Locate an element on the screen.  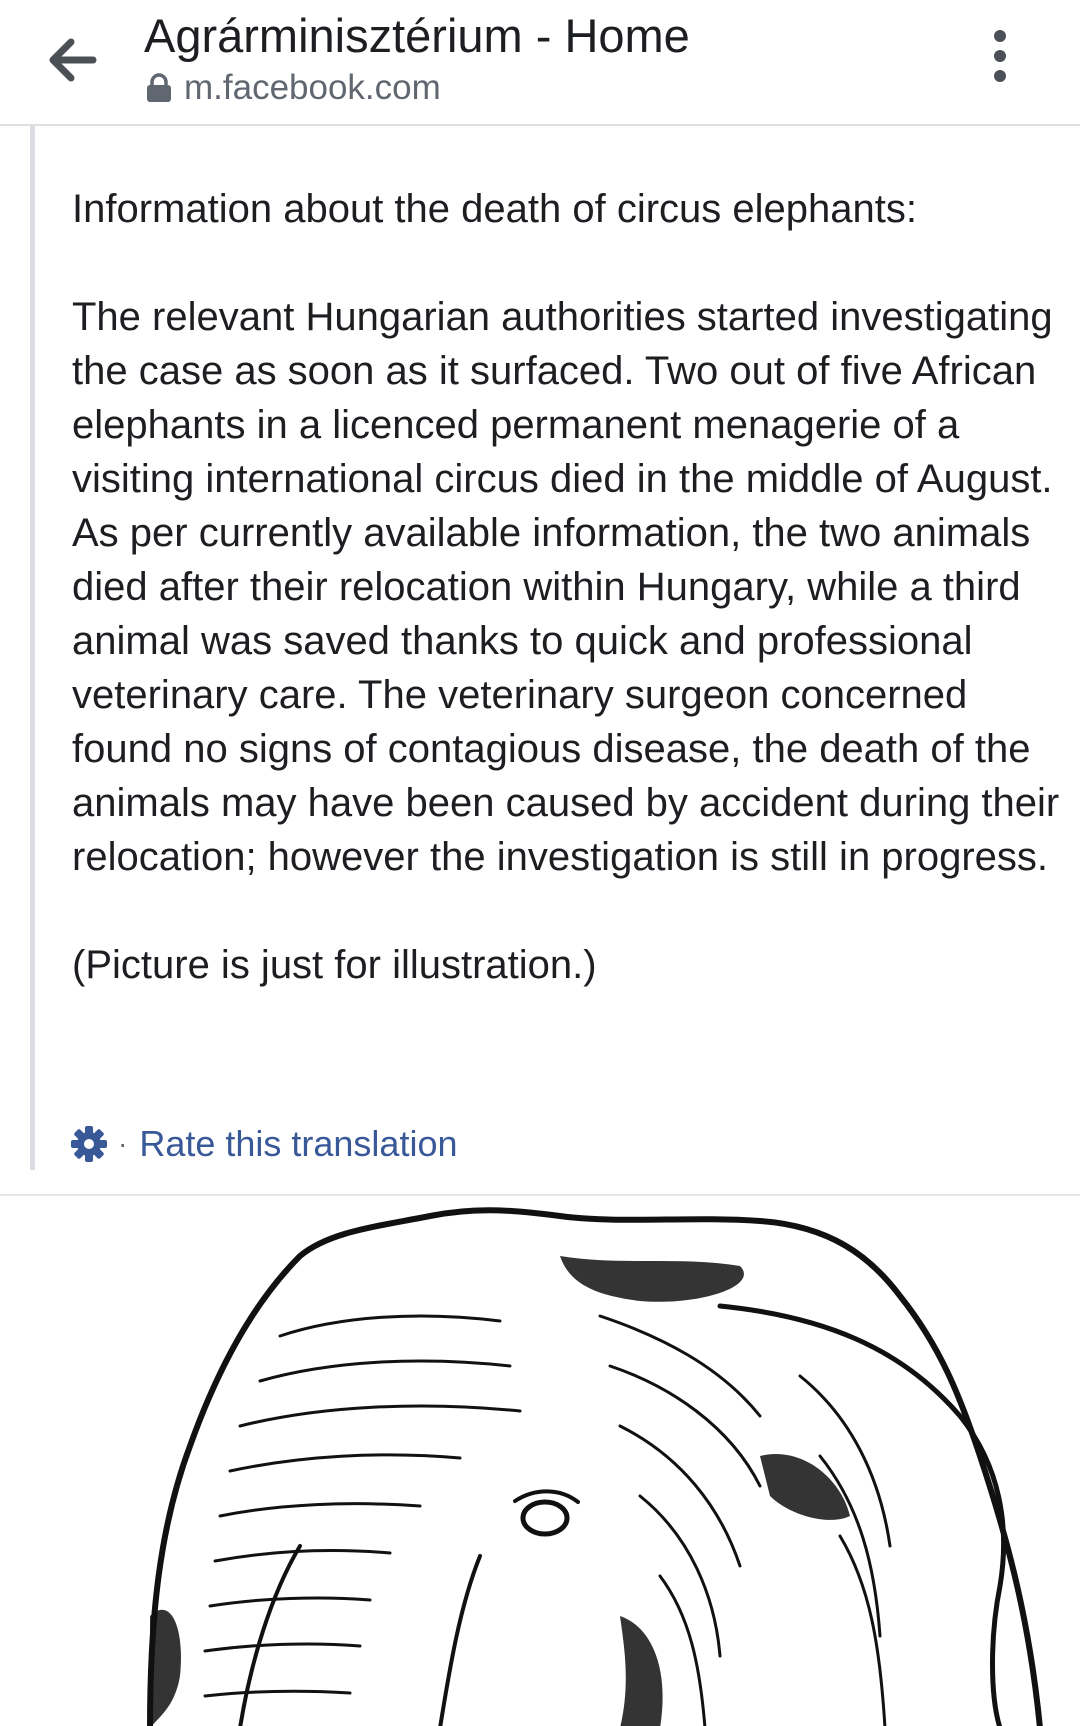
gear-icon is located at coordinates (89, 1144).